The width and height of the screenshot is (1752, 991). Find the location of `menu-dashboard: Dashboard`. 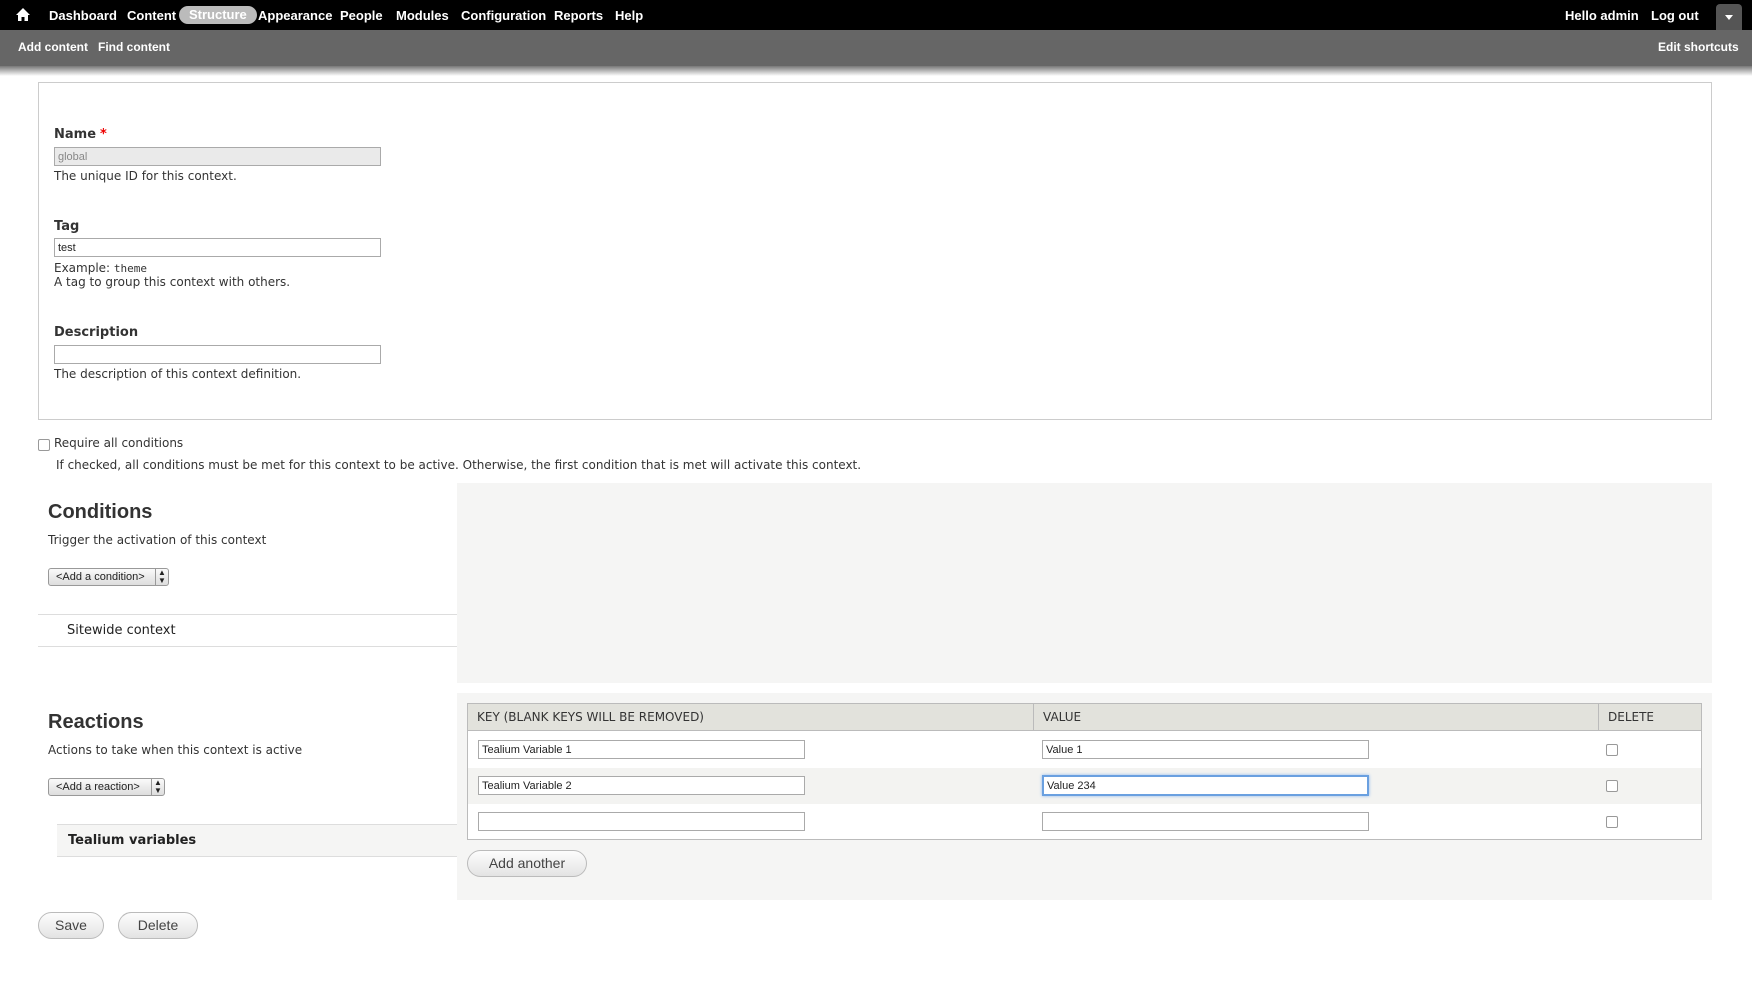

menu-dashboard: Dashboard is located at coordinates (83, 15).